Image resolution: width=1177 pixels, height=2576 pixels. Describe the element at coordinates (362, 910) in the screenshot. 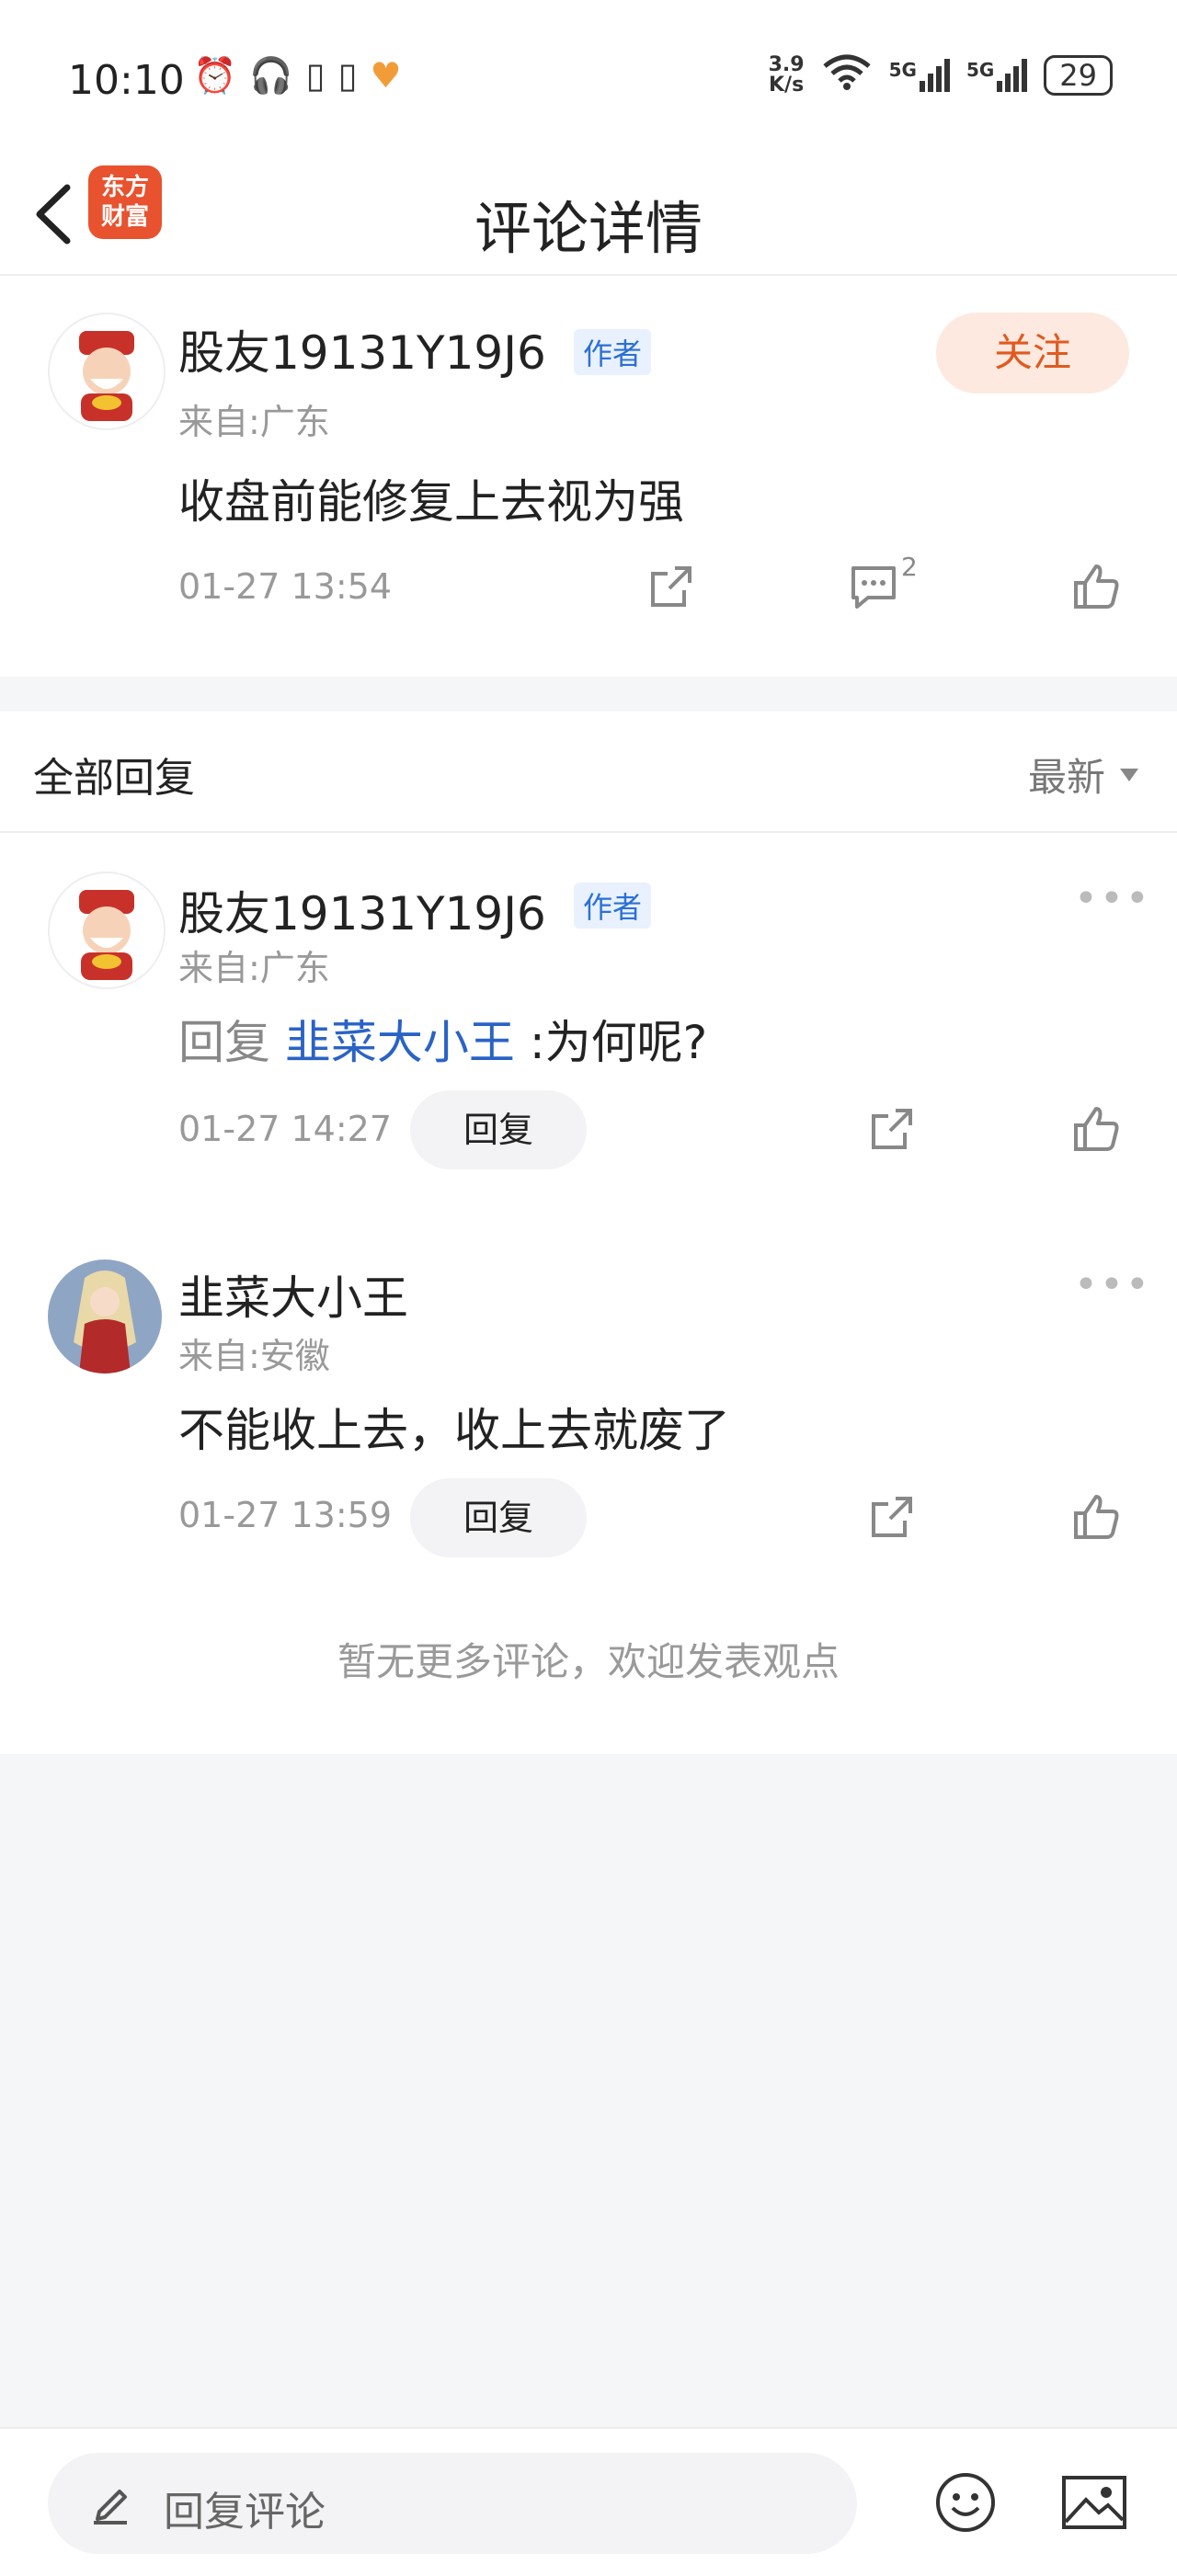

I see `reply-username: 股友19131Y19J6` at that location.